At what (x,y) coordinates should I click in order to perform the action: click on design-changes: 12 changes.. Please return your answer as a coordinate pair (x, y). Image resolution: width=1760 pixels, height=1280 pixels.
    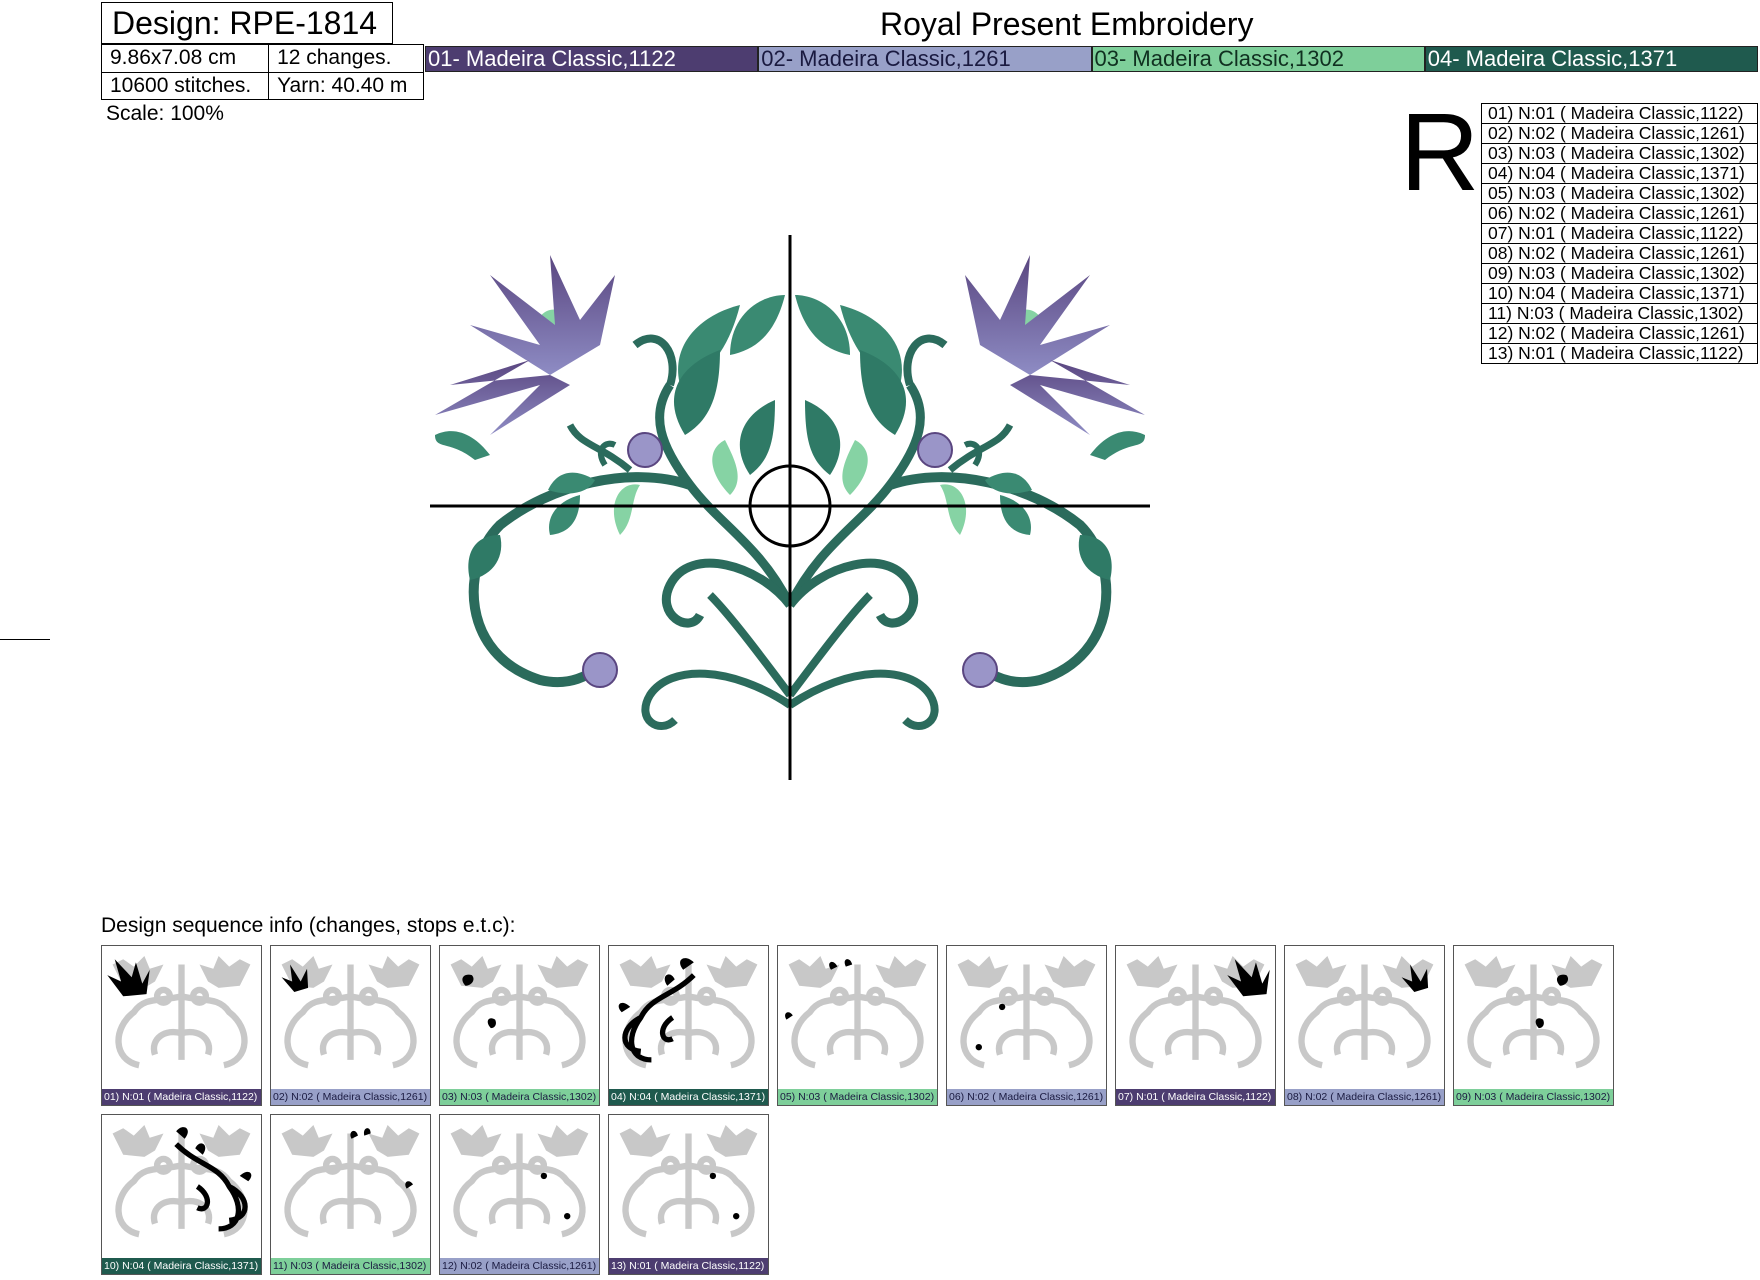
    Looking at the image, I should click on (346, 58).